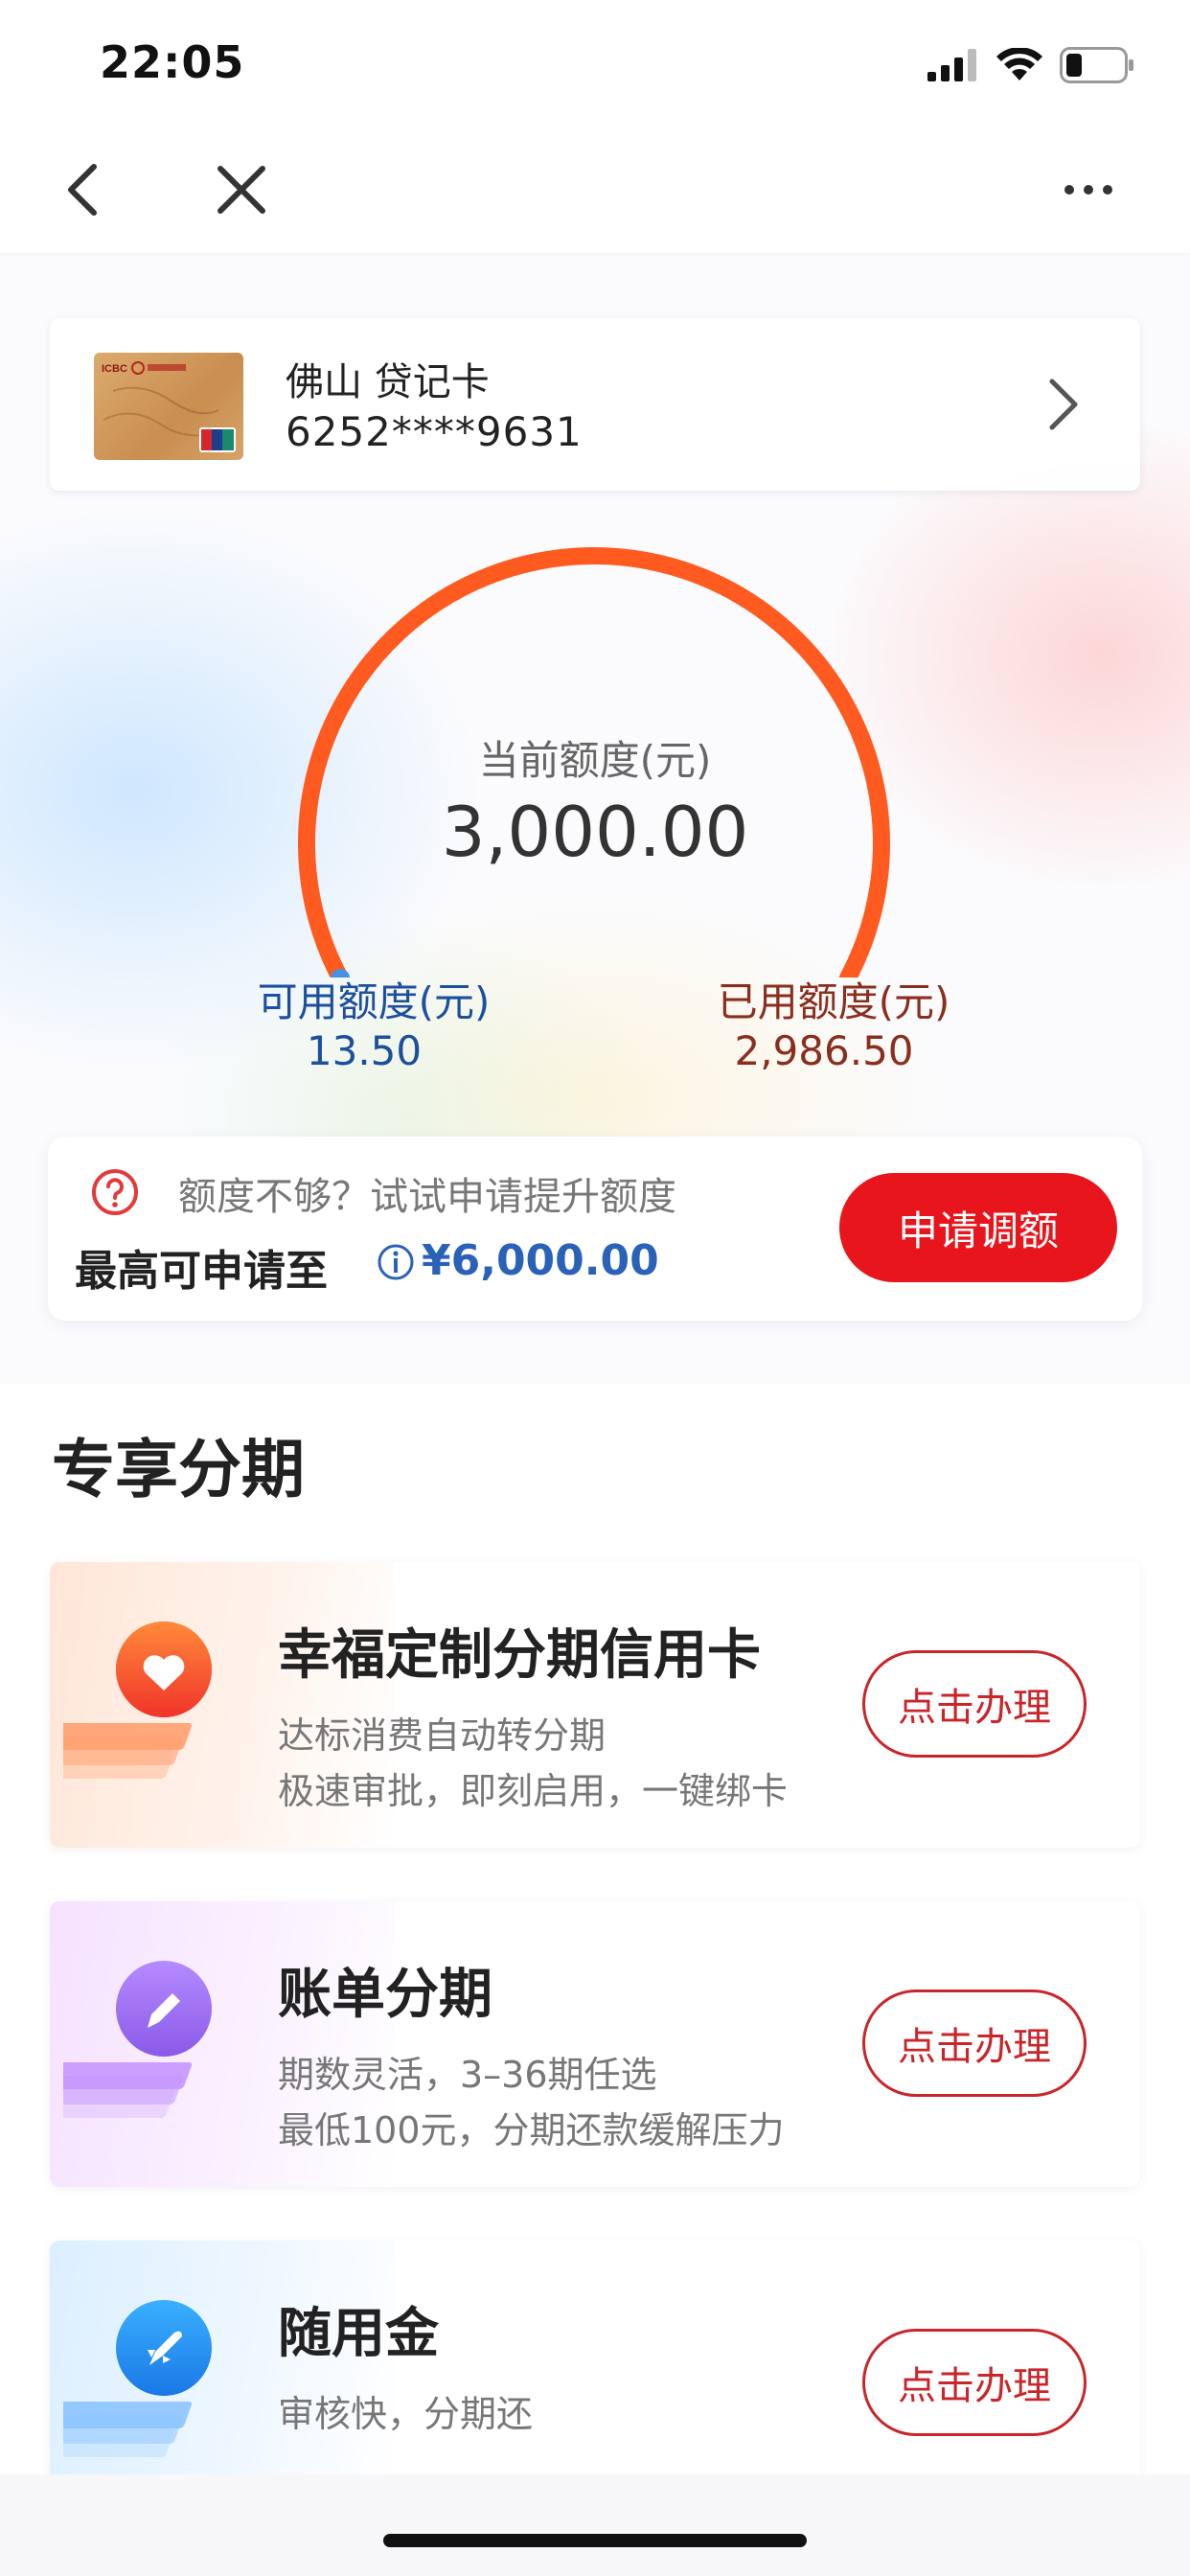 Image resolution: width=1190 pixels, height=2576 pixels. I want to click on quota-hint: 额度不够？试试申请提升额度, so click(427, 1197).